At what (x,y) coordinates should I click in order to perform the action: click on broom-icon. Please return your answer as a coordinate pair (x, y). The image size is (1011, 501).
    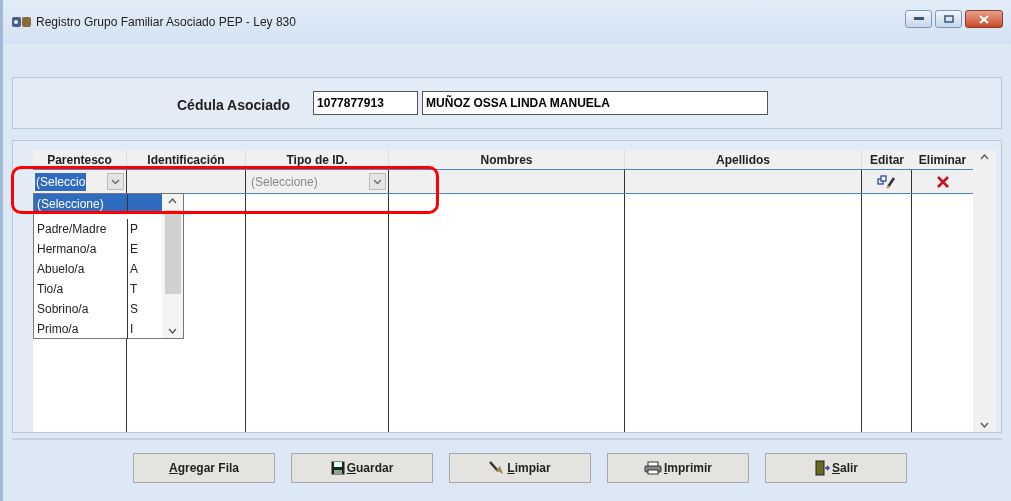
    Looking at the image, I should click on (497, 468).